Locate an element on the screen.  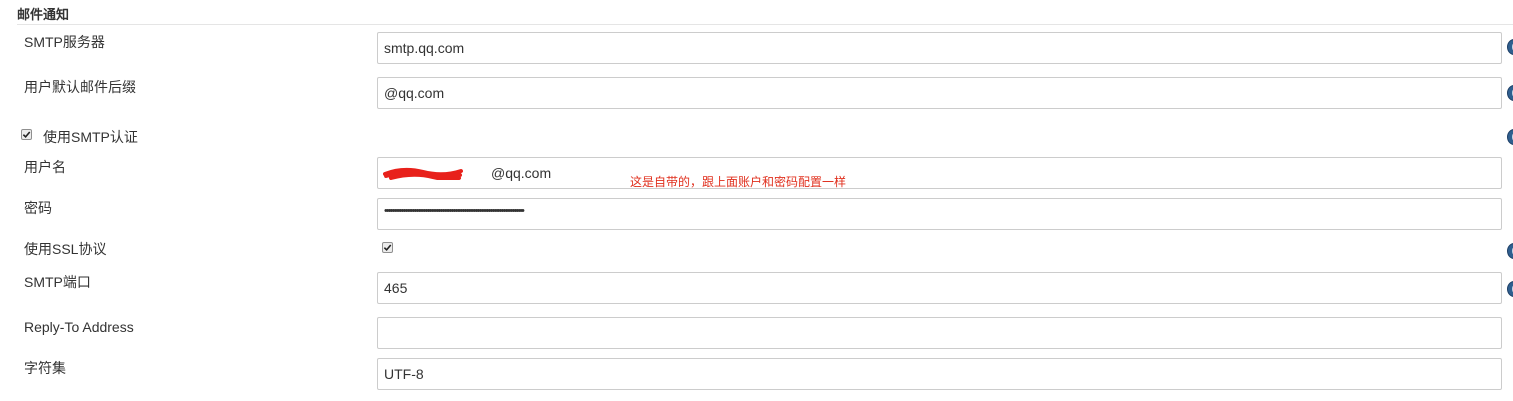
smtp-port-input is located at coordinates (939, 288).